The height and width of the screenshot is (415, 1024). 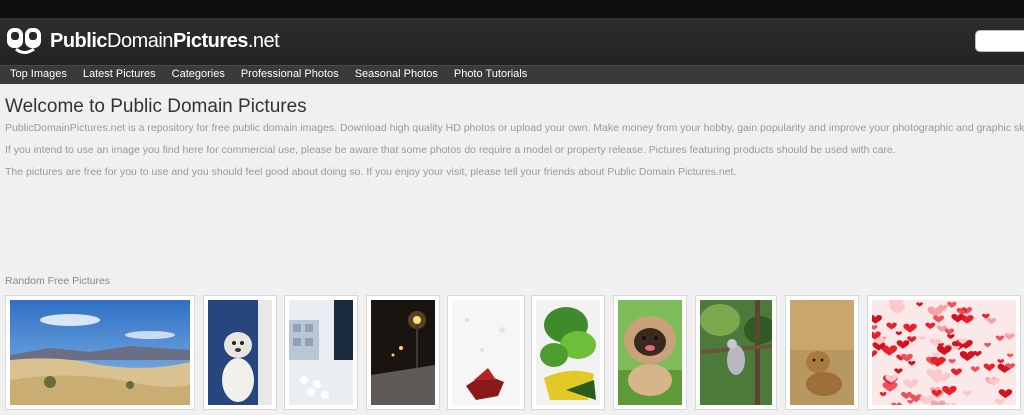 I want to click on nav-item-professional-photos: Professional Photos, so click(x=290, y=74).